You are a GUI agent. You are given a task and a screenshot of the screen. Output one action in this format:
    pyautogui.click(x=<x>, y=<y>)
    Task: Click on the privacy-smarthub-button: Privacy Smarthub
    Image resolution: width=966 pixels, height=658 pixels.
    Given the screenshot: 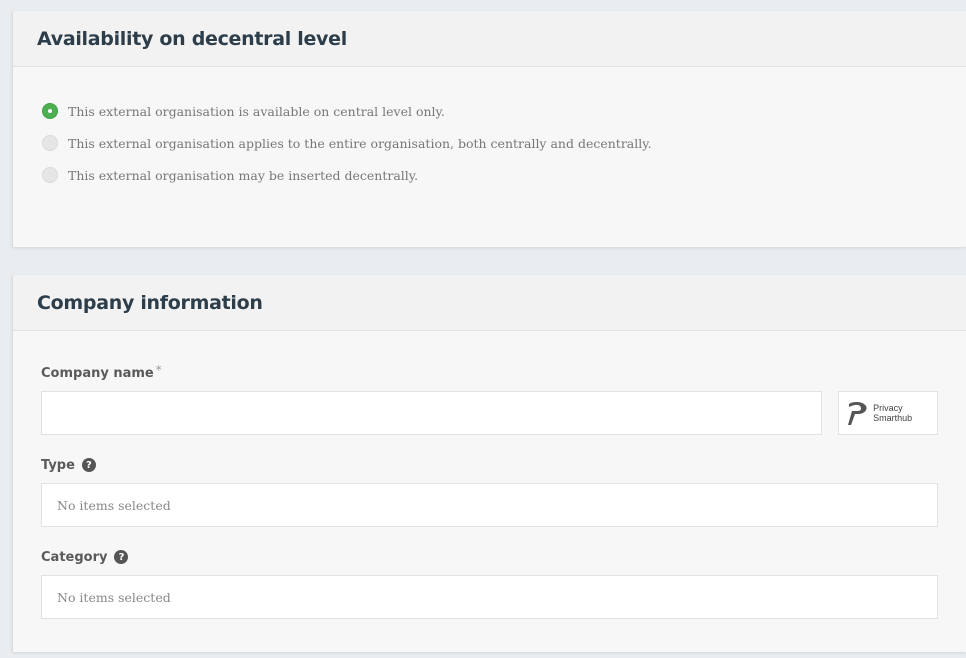 What is the action you would take?
    pyautogui.click(x=888, y=413)
    